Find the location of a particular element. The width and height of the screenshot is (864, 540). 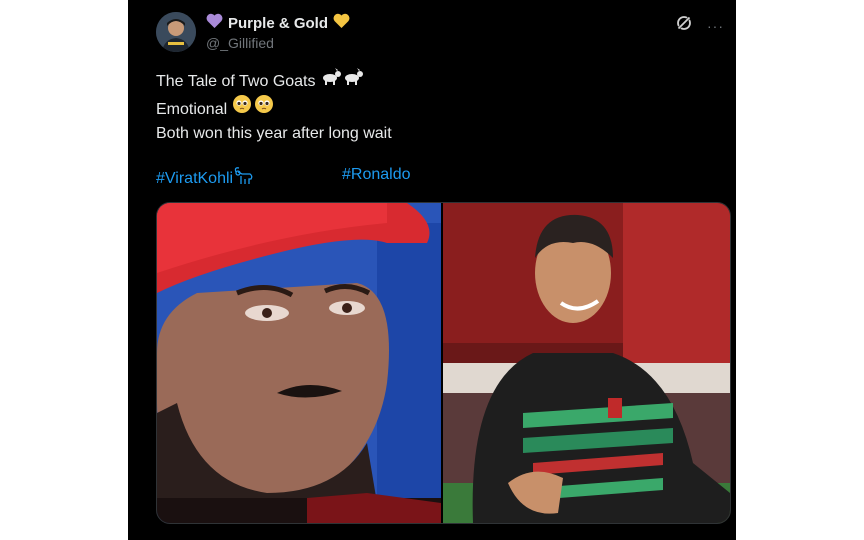

top-right-actions: ··· is located at coordinates (699, 25).